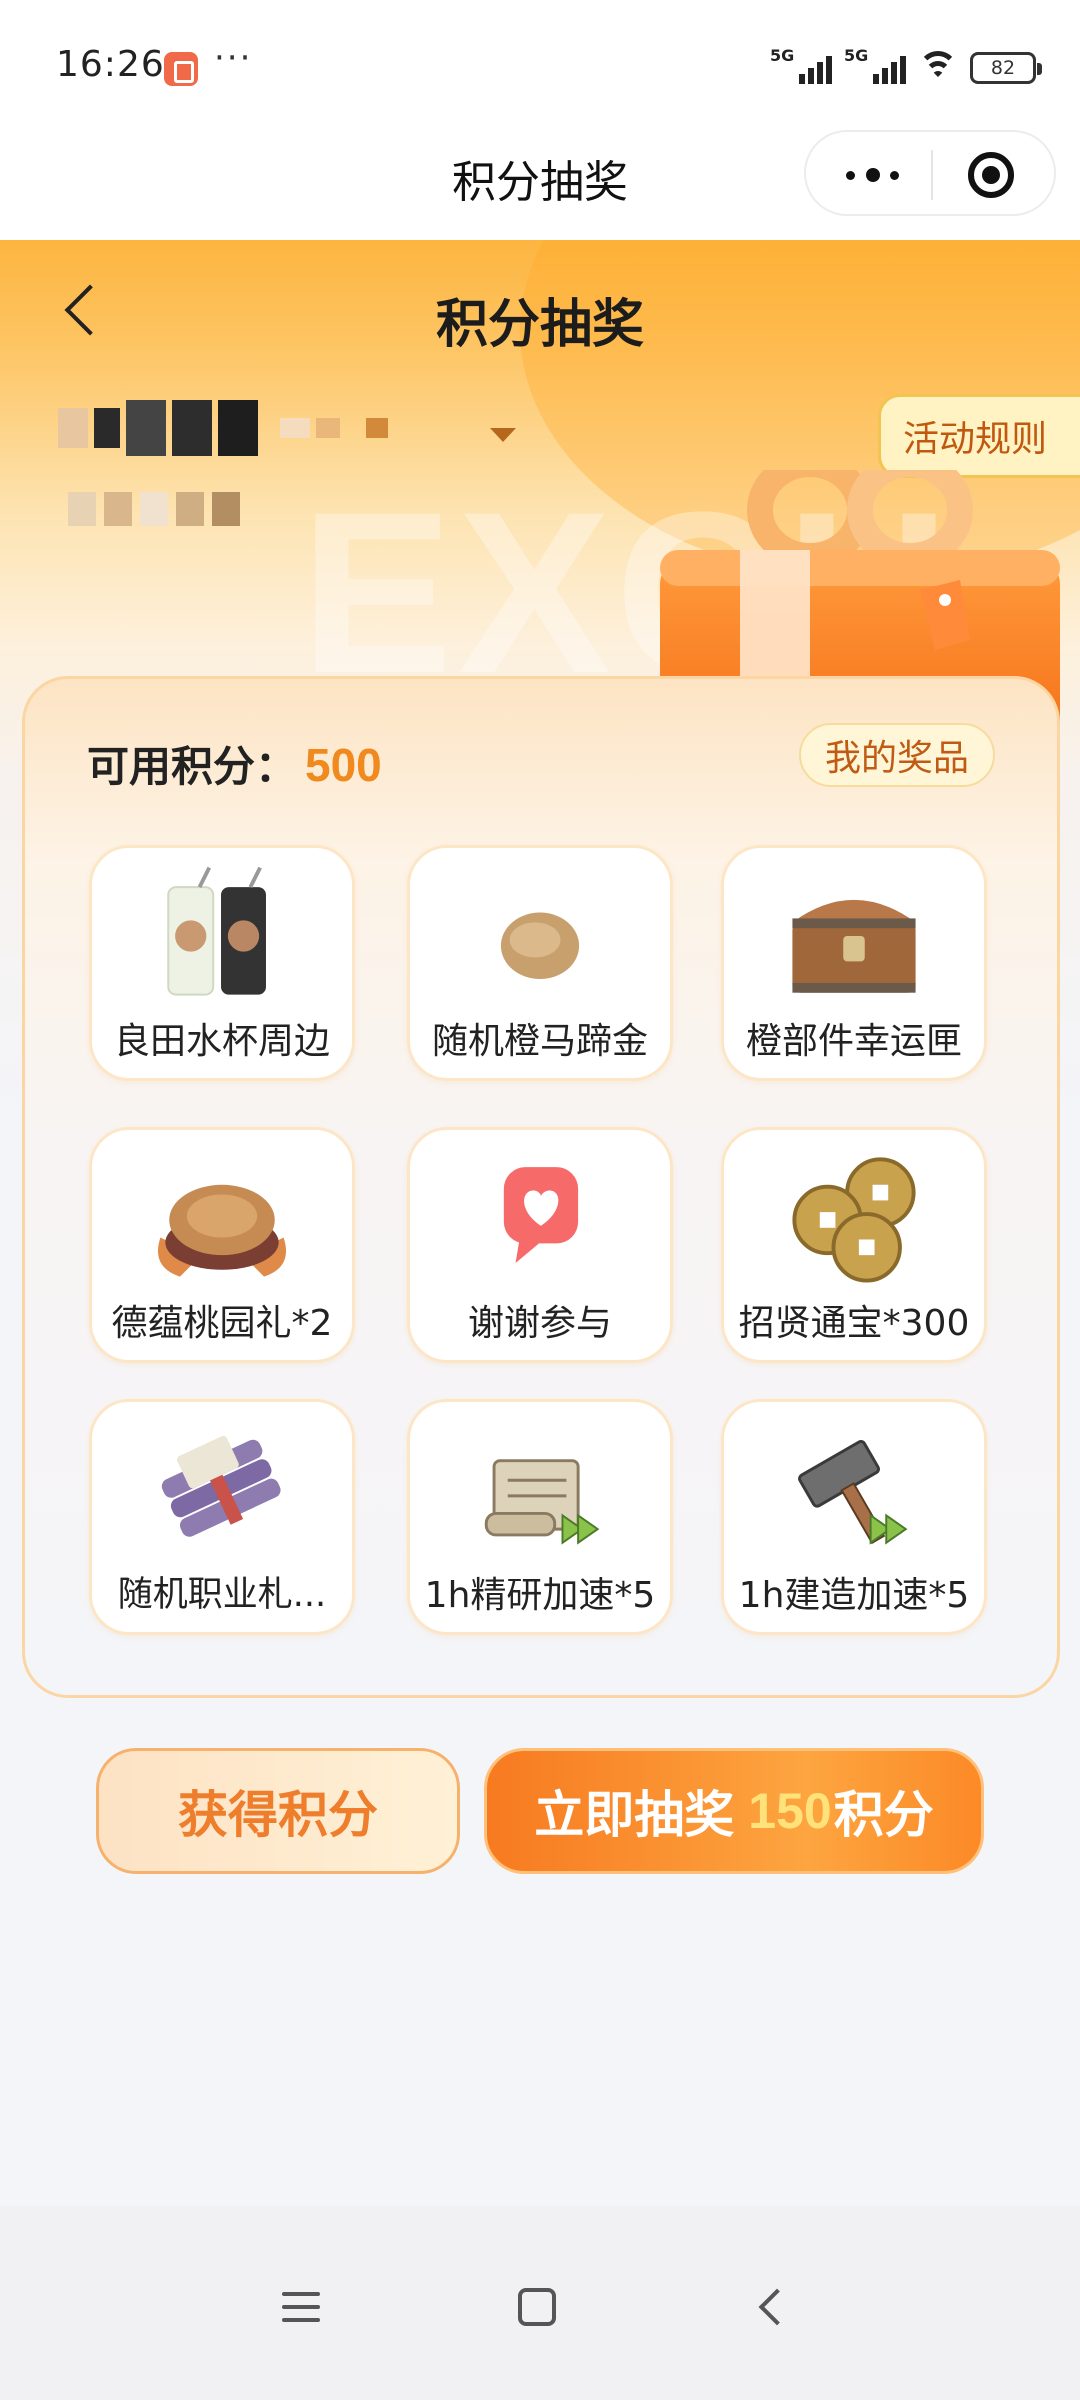 This screenshot has width=1080, height=2400. I want to click on mini-program-title-bar: 积分抽奖, so click(540, 184).